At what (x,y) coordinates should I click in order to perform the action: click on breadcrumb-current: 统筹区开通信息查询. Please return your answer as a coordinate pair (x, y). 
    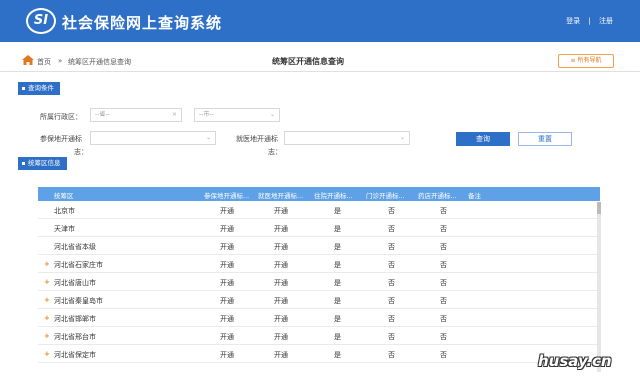
    Looking at the image, I should click on (99, 62).